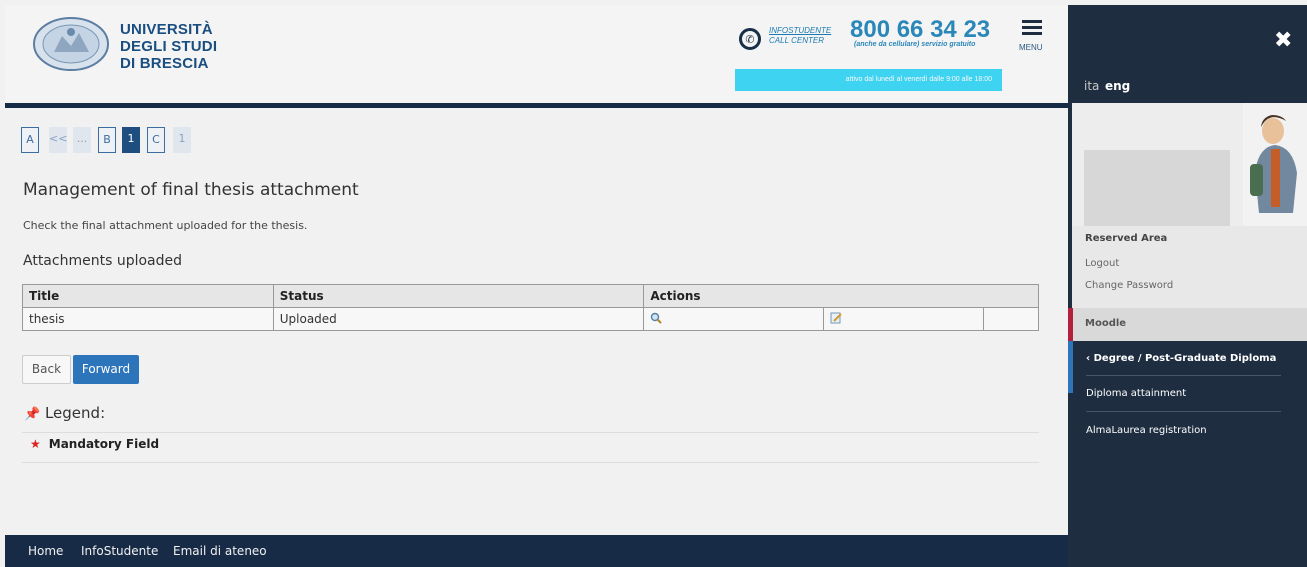 This screenshot has width=1307, height=567. I want to click on moodle-label: Moodle, so click(1106, 323).